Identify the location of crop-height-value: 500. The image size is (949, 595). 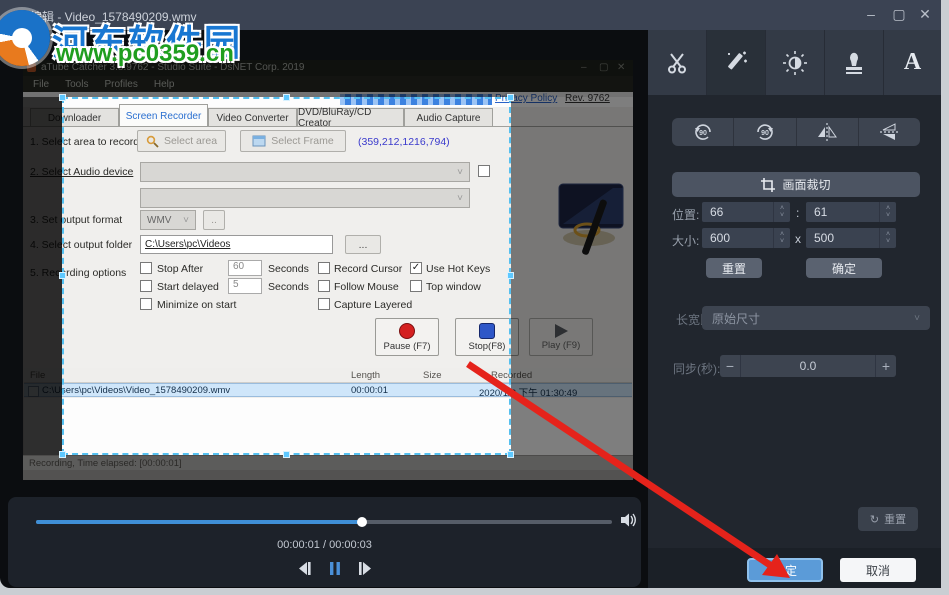
(824, 238).